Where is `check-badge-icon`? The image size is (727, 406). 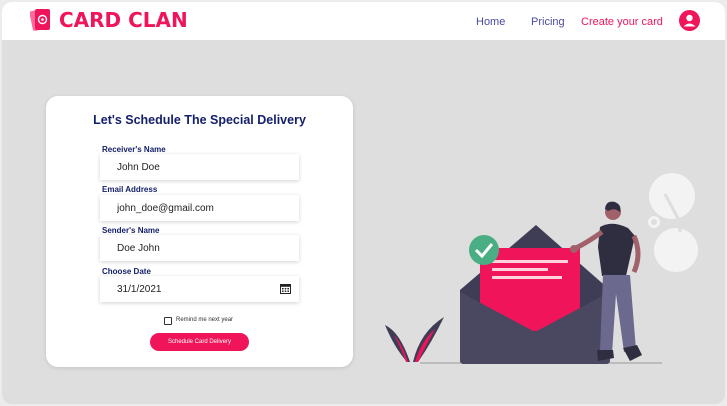 check-badge-icon is located at coordinates (484, 250).